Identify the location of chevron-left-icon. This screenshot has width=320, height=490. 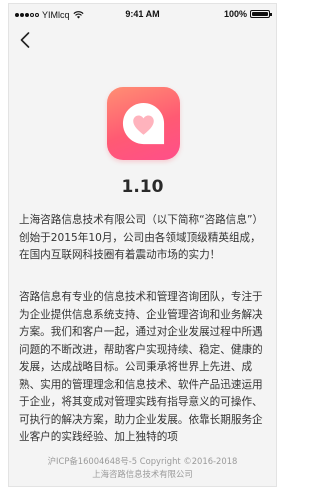
(25, 40).